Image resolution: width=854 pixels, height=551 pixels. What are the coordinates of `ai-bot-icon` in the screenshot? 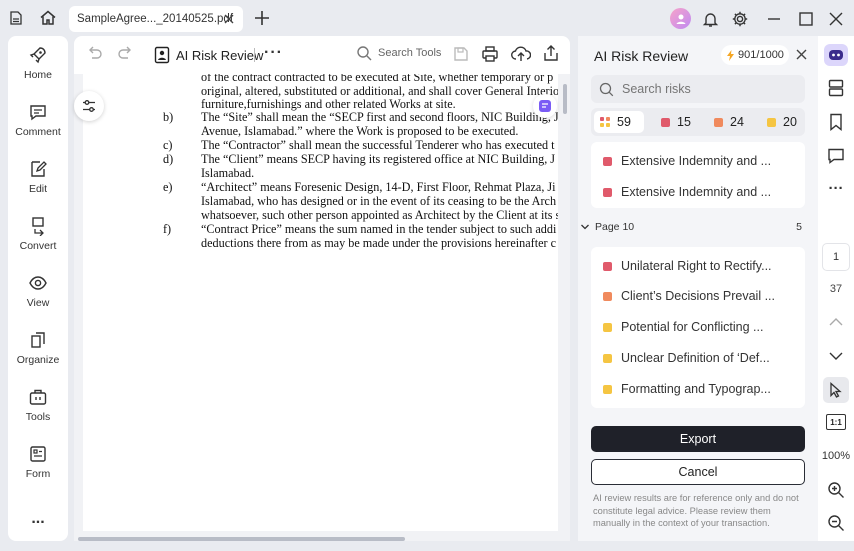 It's located at (836, 55).